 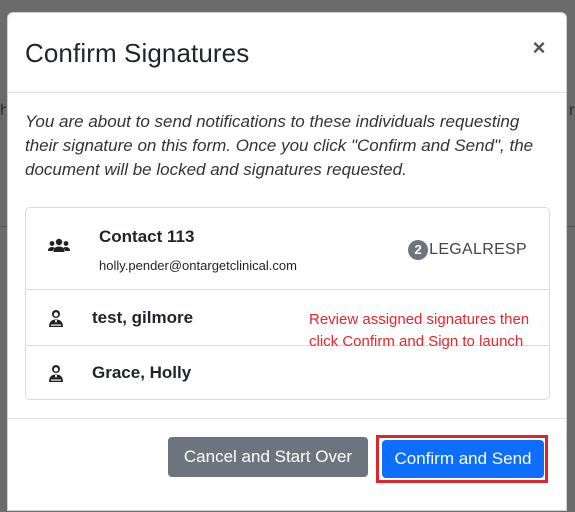 I want to click on cancel-and-start-over-button: Cancel and Start Over, so click(x=268, y=457).